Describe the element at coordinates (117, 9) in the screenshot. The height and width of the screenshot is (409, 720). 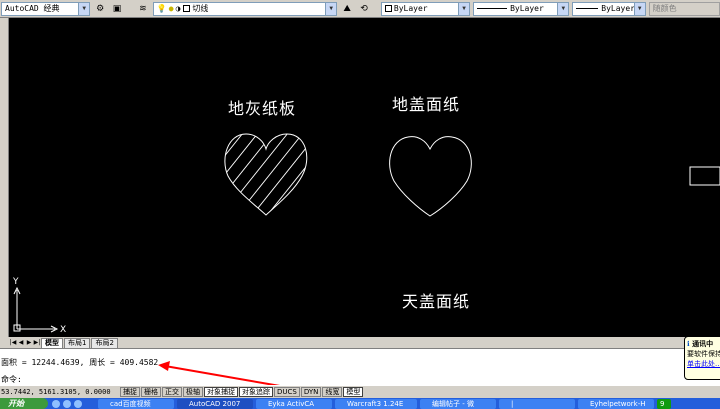
I see `lock-icon: ▣` at that location.